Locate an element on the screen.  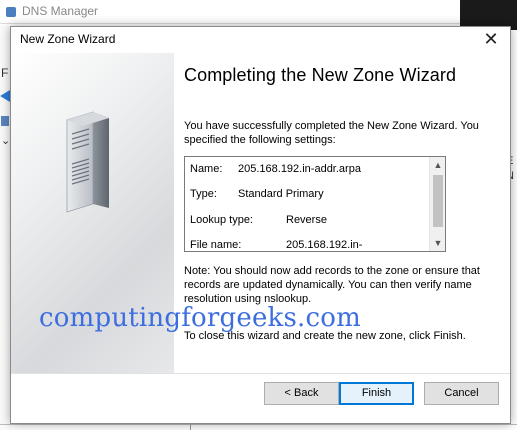
finish-button: Finish is located at coordinates (376, 393).